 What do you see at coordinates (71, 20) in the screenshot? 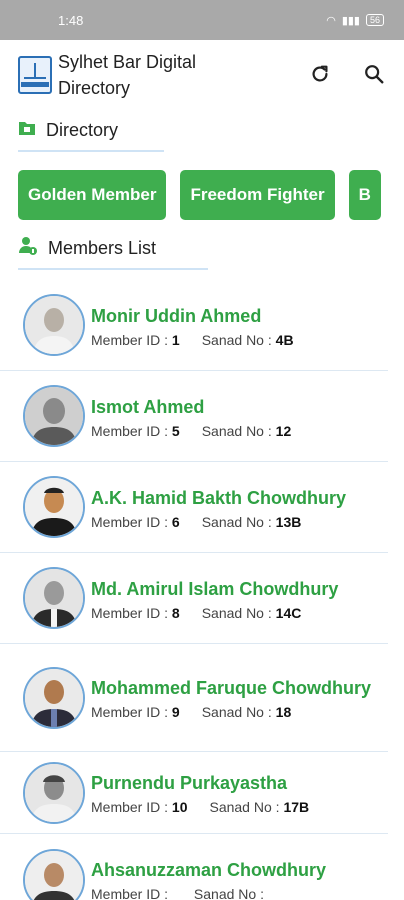
I see `status-time: 1:48` at bounding box center [71, 20].